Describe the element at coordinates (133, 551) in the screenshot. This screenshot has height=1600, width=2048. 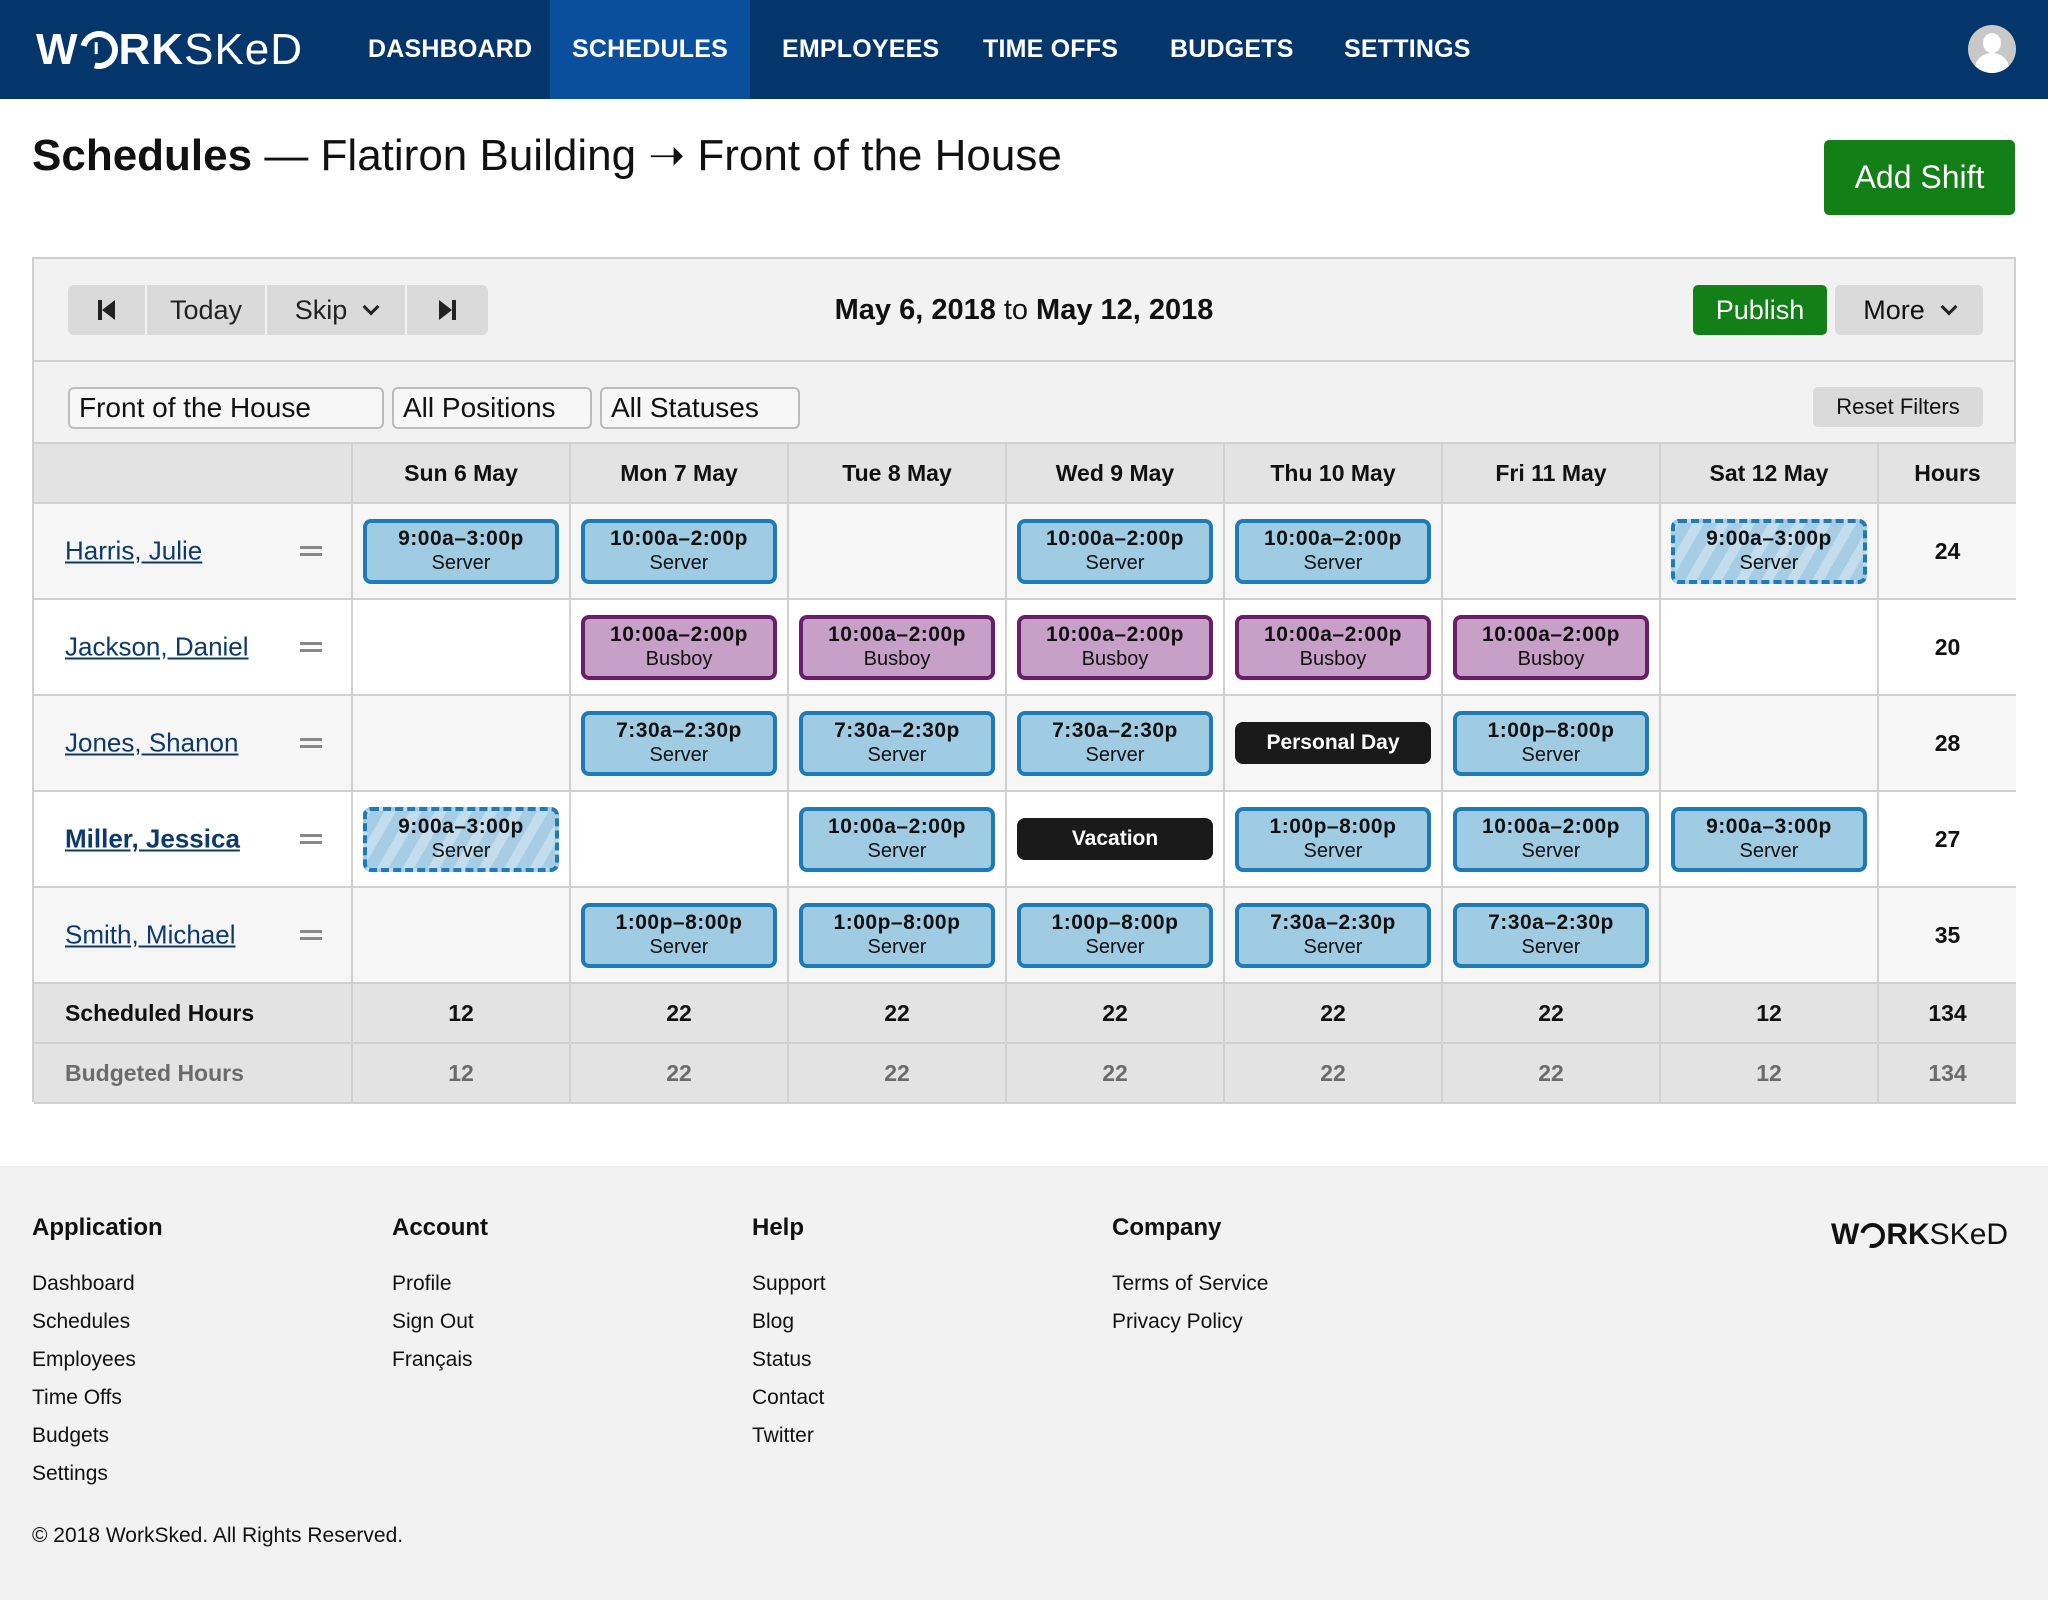
I see `employee-name-link: Harris, Julie` at that location.